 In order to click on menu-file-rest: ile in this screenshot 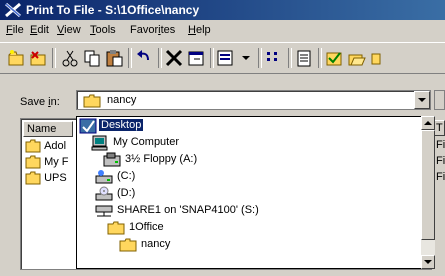, I will do `click(18, 30)`.